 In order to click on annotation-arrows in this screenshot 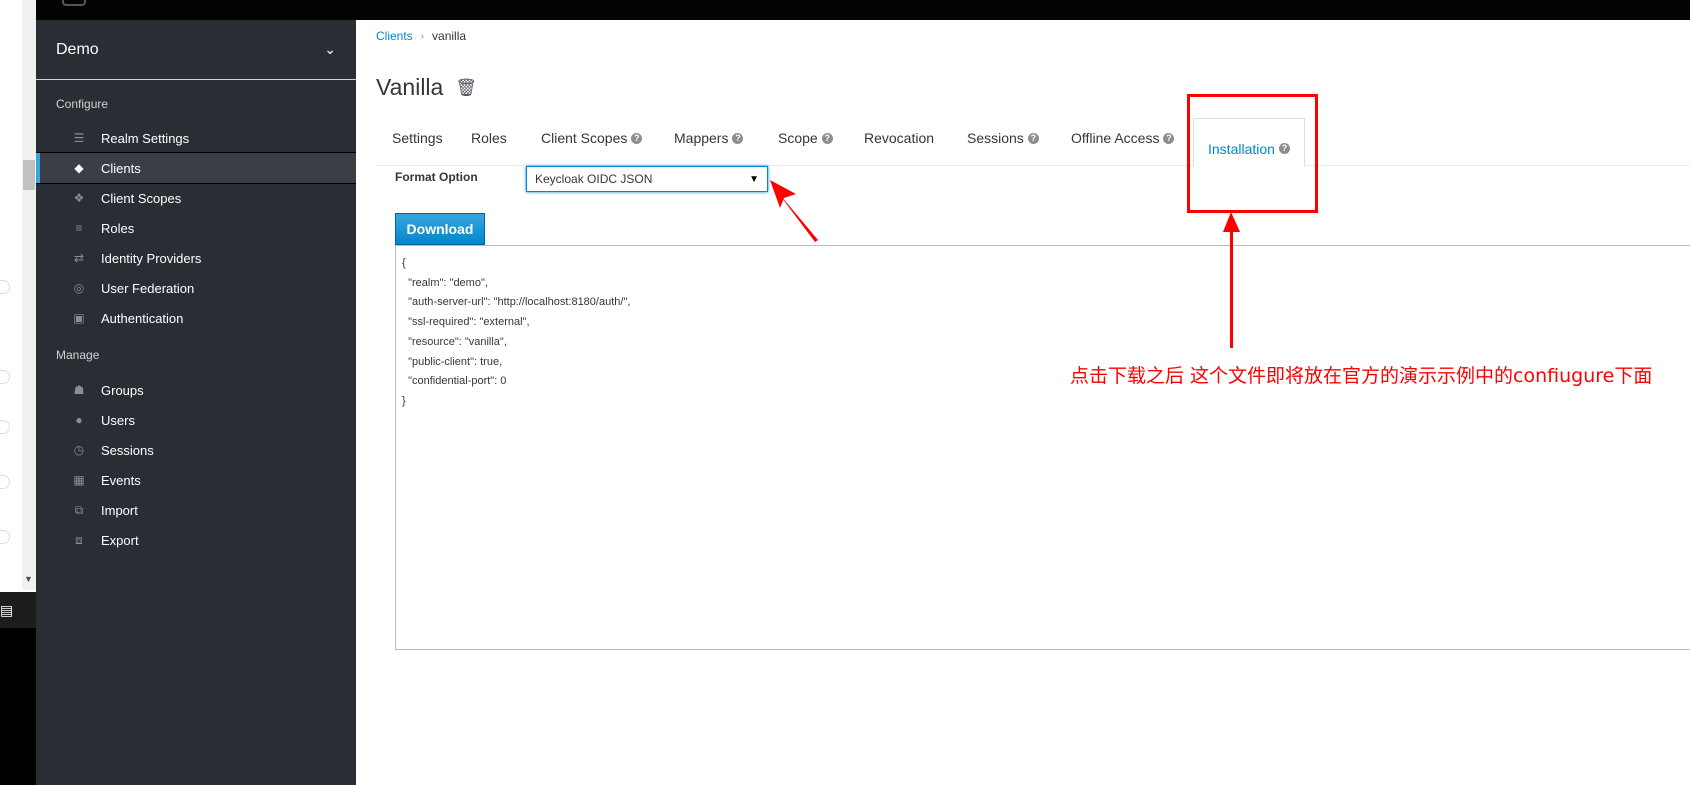, I will do `click(1005, 264)`.